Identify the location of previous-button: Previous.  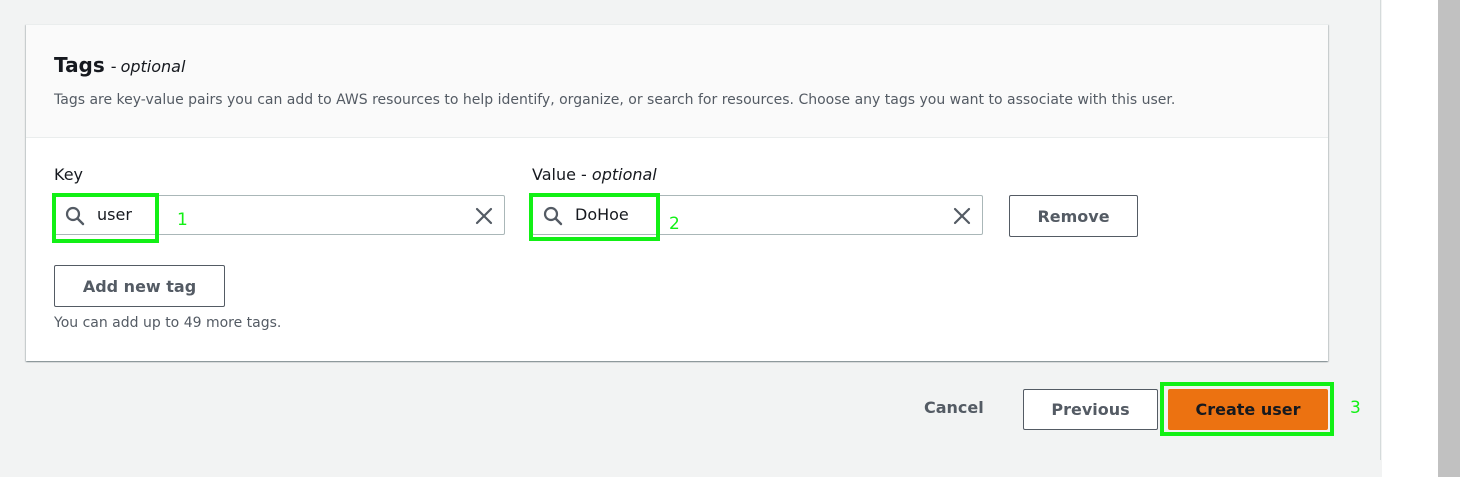
(1090, 409).